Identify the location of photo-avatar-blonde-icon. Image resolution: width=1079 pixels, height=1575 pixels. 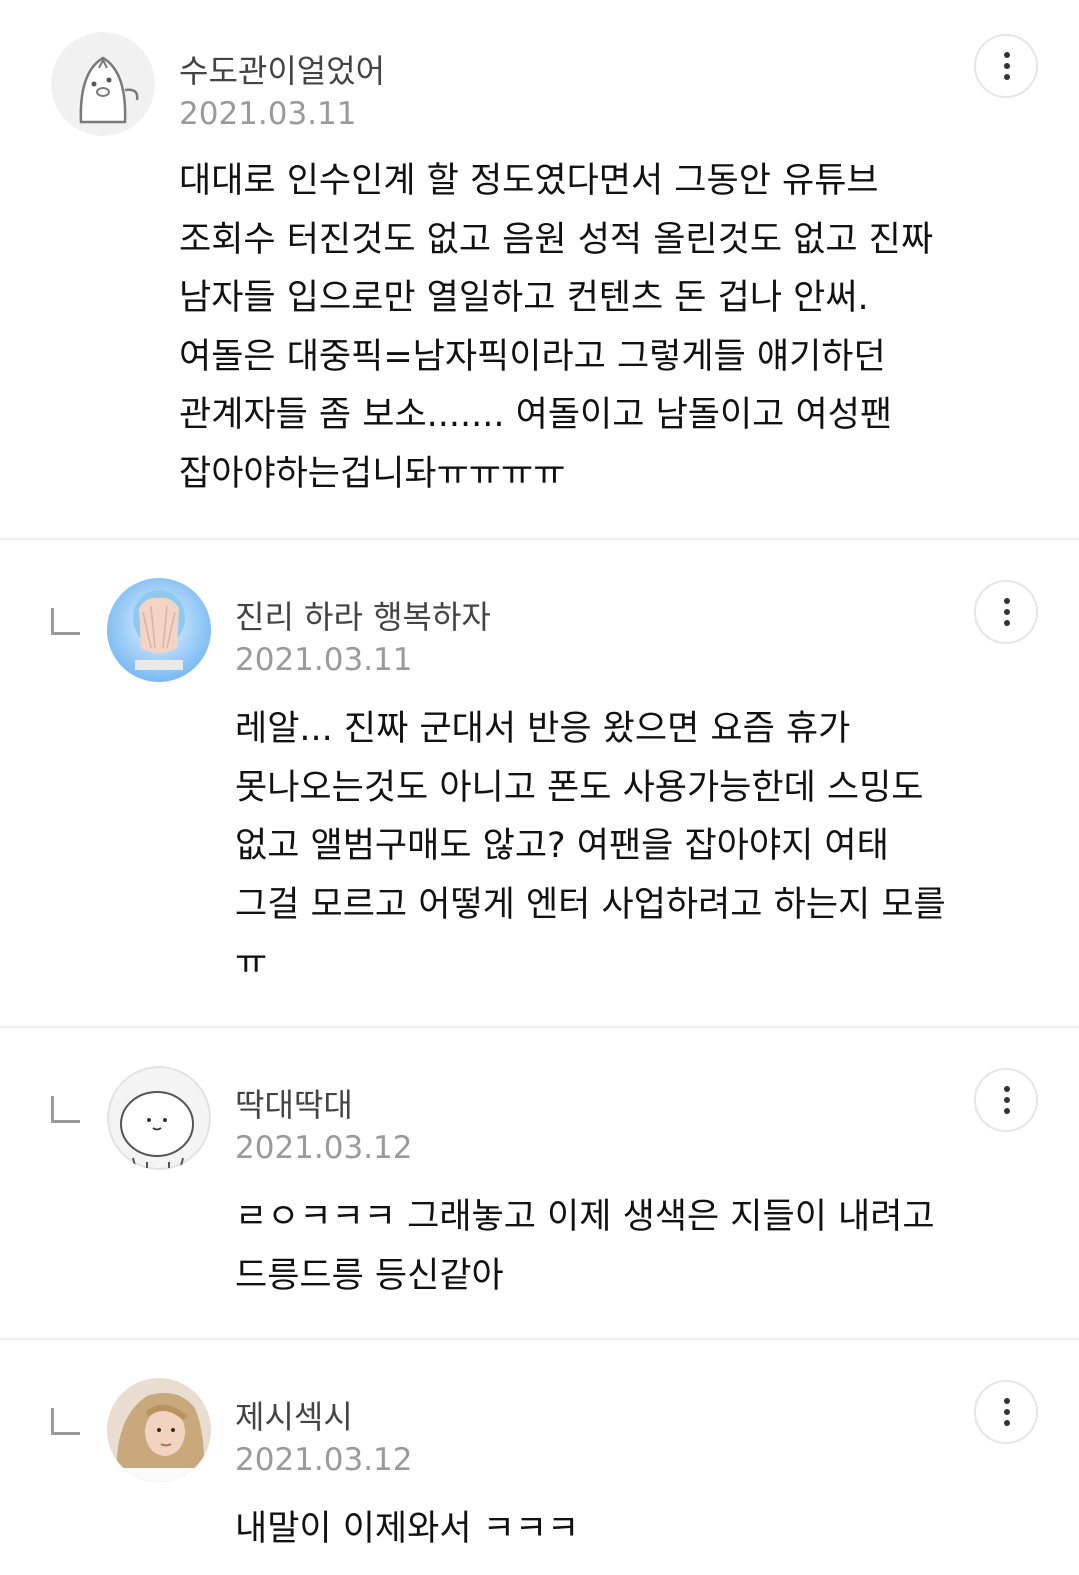
(159, 1430).